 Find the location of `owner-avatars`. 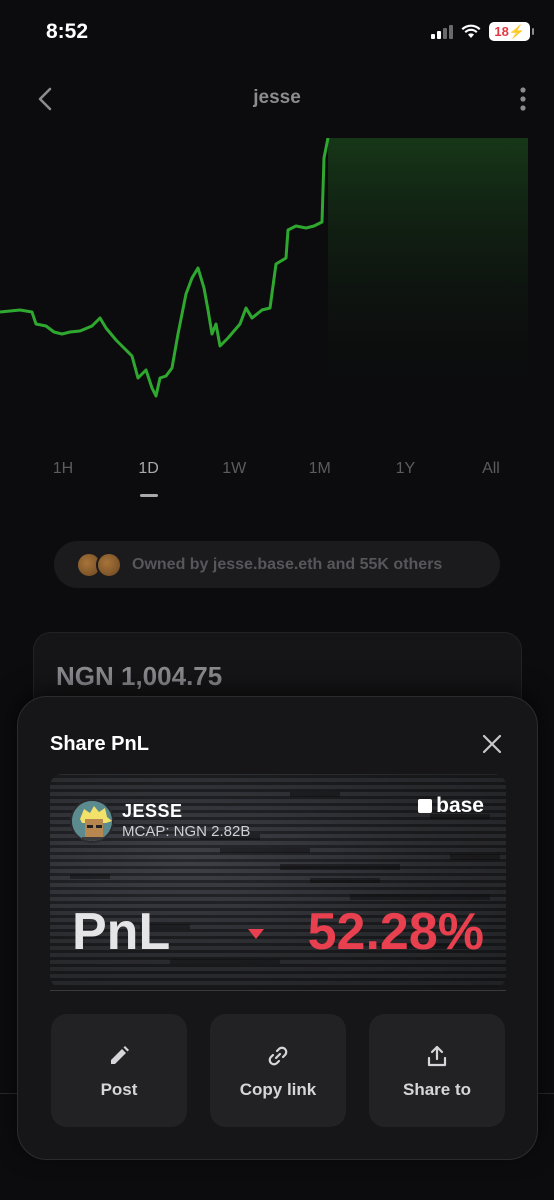

owner-avatars is located at coordinates (101, 564).